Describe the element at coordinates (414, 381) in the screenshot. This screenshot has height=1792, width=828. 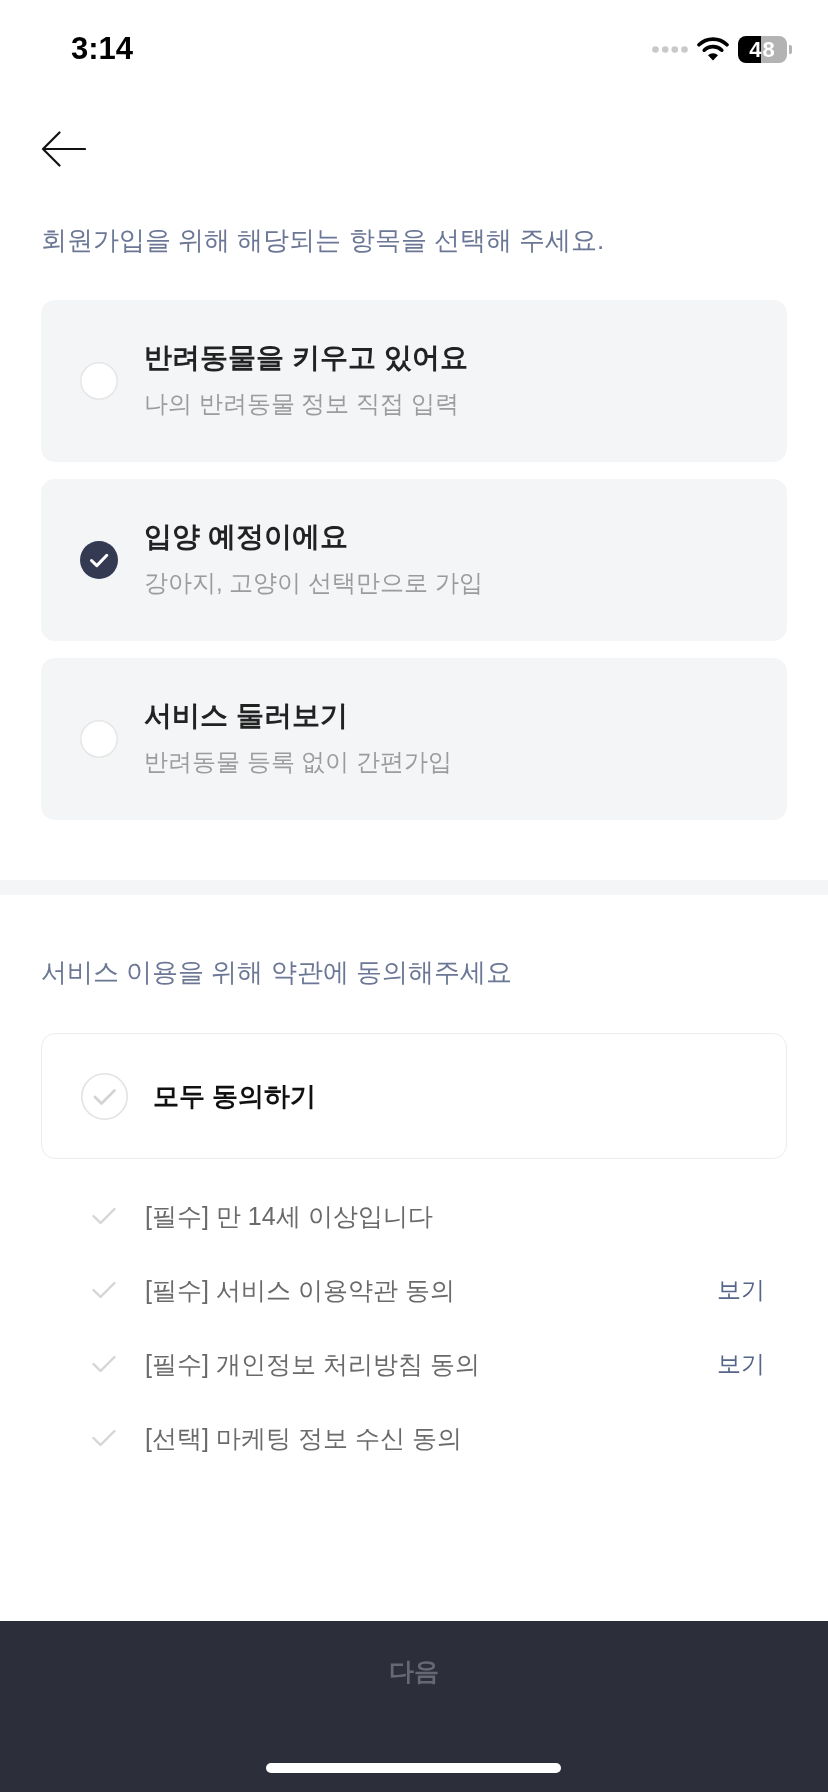
I see `option-card: 반려동물을 키우고 있어요 나의 반려동물 정보 직접 입력` at that location.